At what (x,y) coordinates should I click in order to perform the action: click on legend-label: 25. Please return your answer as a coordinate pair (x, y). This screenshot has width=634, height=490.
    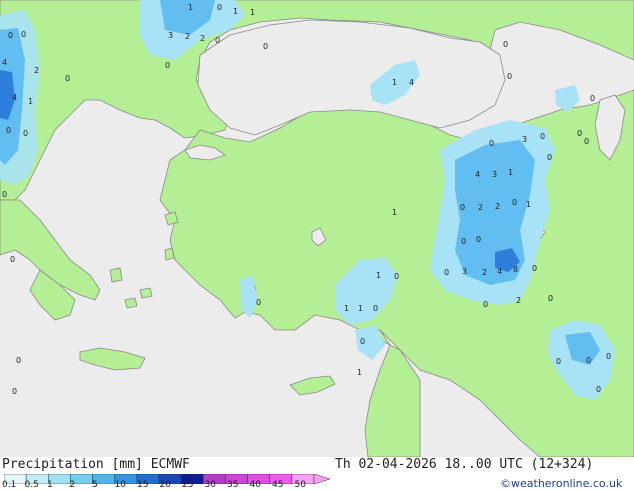
    Looking at the image, I should click on (188, 485).